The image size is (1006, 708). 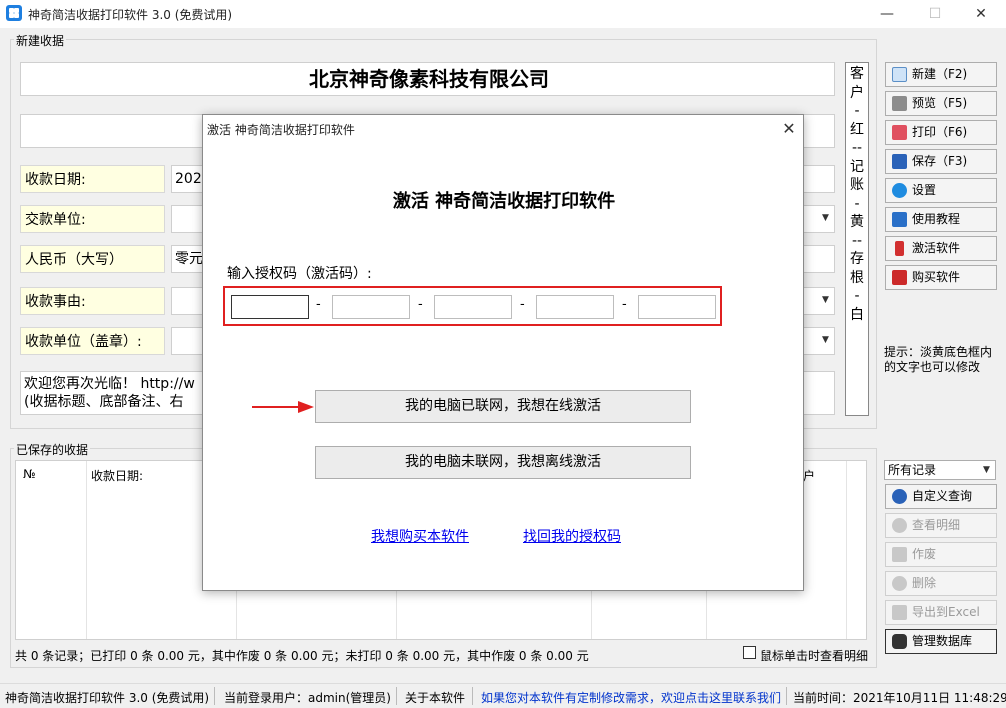 I want to click on window-title: 神奇简洁收据打印软件 3.0 (免费试用), so click(x=130, y=15).